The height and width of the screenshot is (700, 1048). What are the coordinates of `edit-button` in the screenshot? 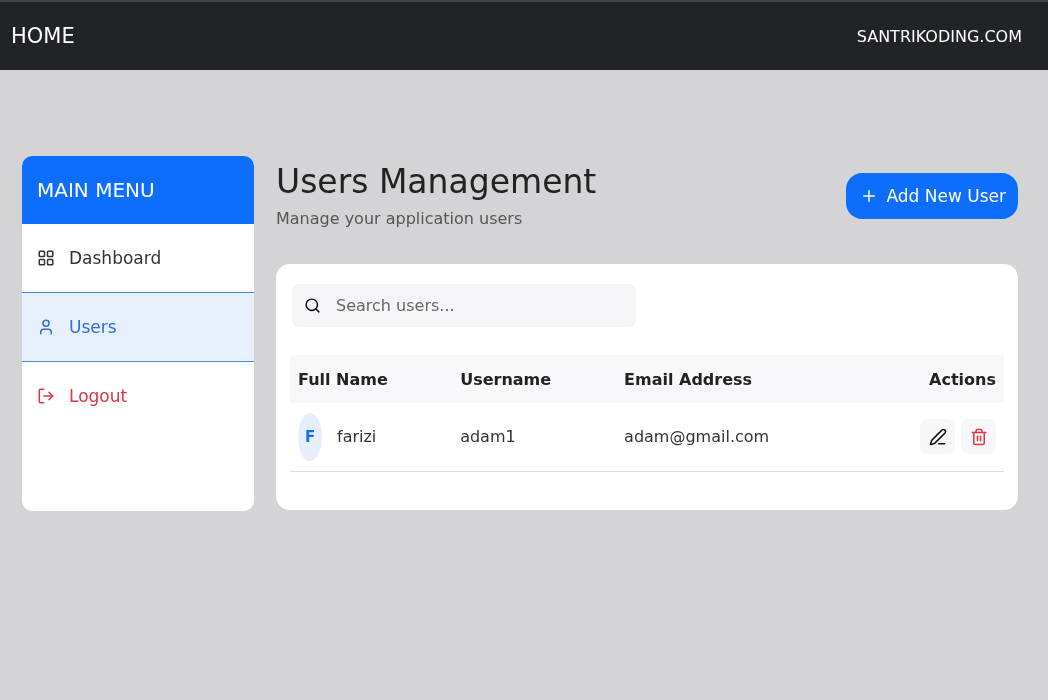 It's located at (937, 437).